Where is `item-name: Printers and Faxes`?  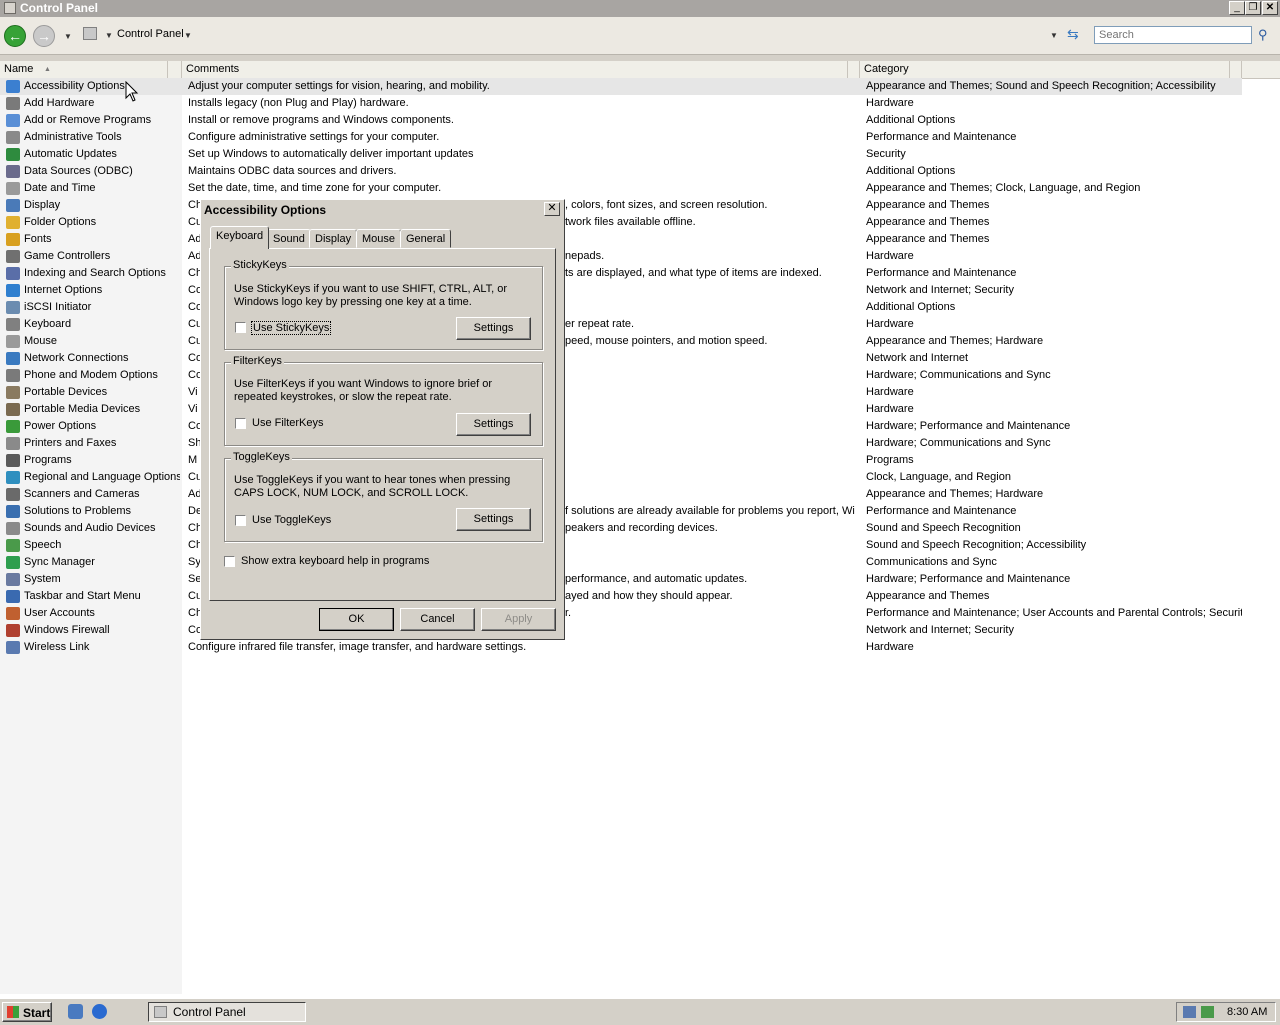 item-name: Printers and Faxes is located at coordinates (102, 443).